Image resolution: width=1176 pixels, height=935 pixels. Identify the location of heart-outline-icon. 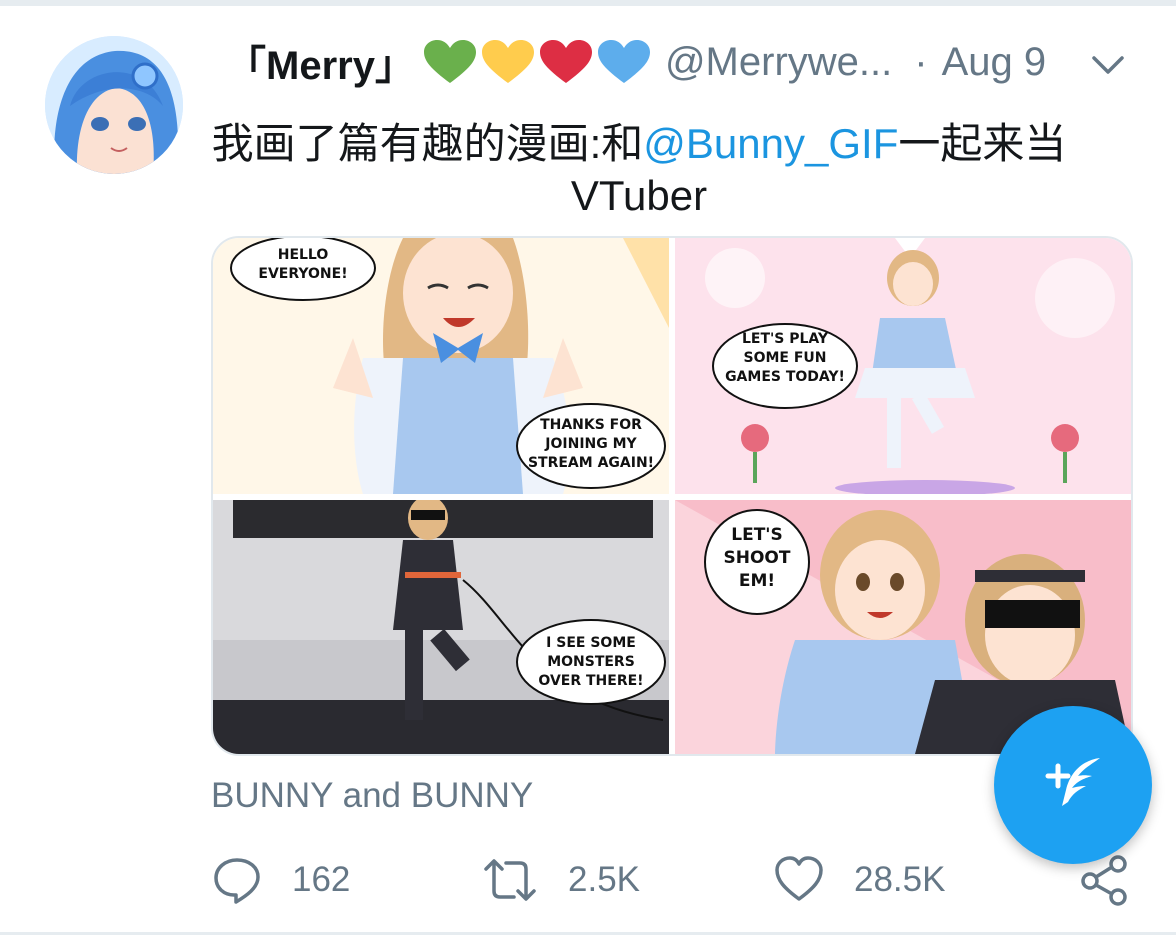
(799, 878).